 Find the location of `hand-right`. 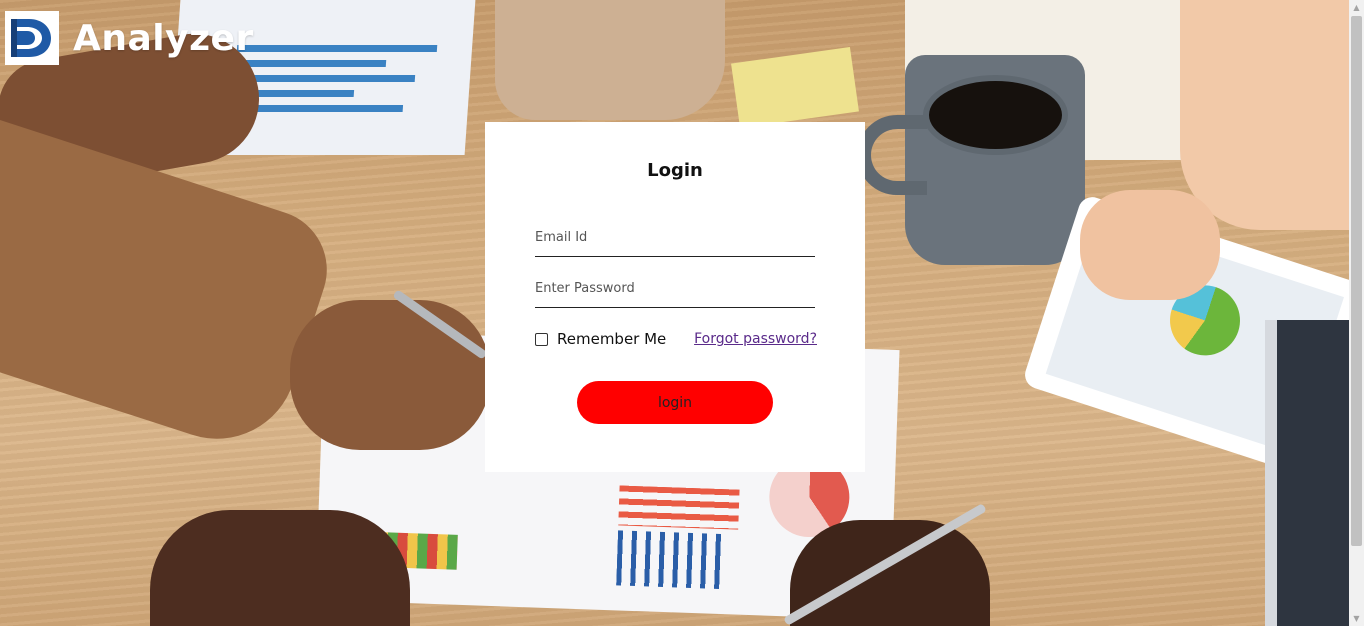

hand-right is located at coordinates (1150, 245).